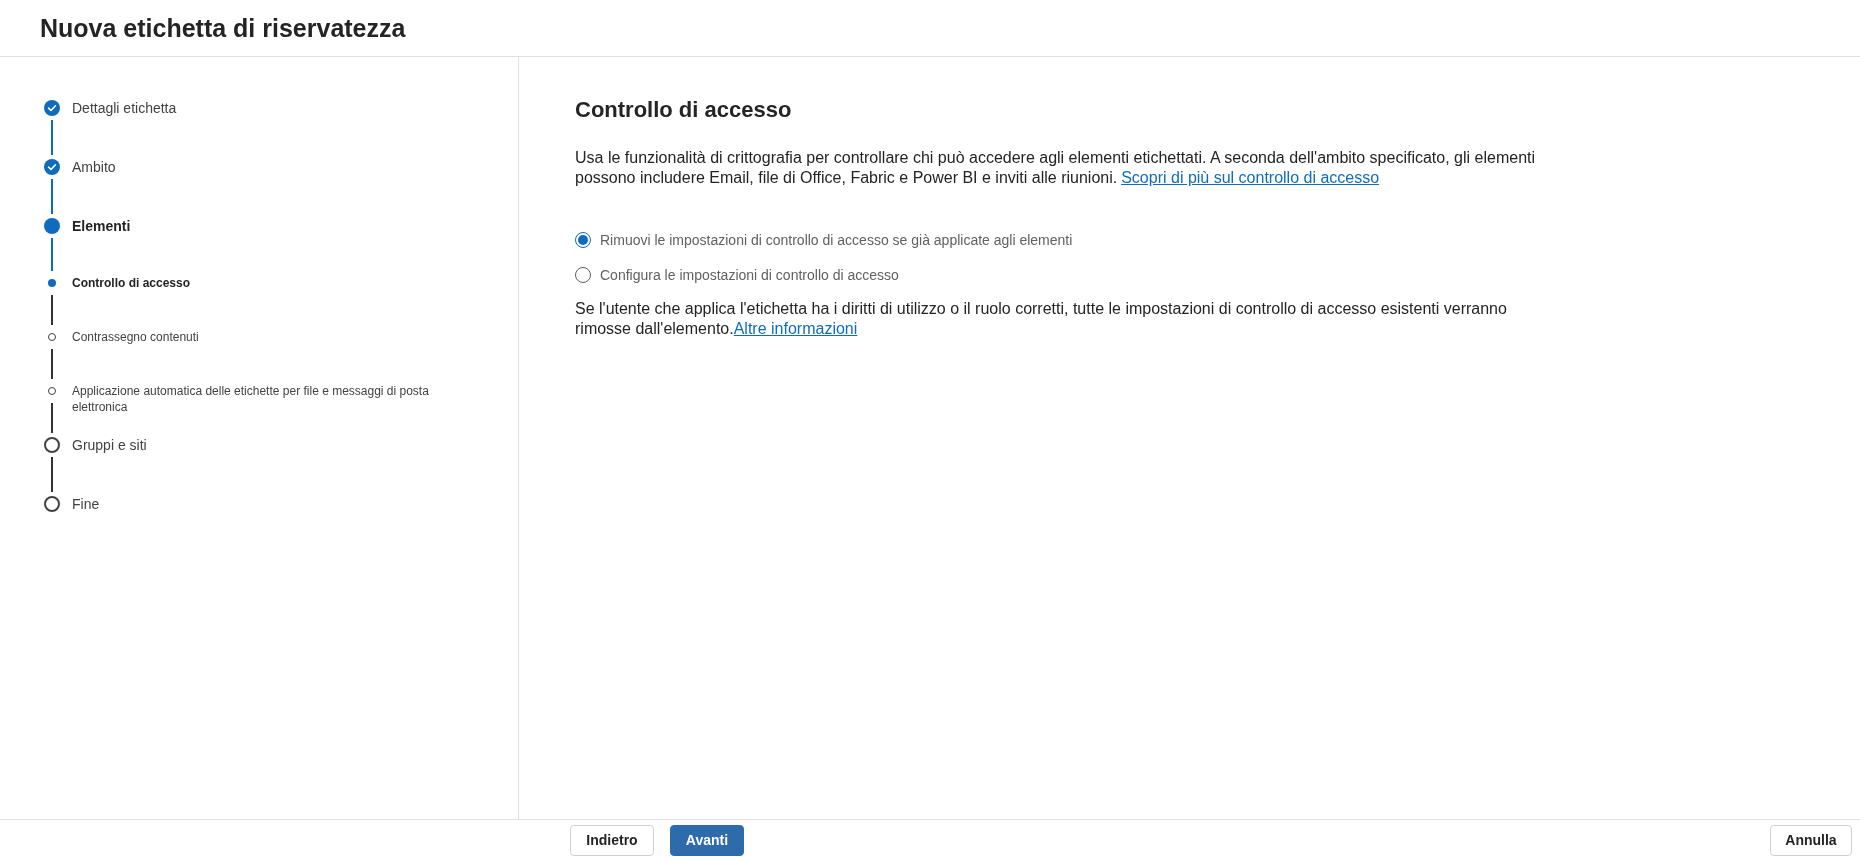 The image size is (1860, 861). What do you see at coordinates (135, 337) in the screenshot?
I see `step-label: Contrassegno contenuti` at bounding box center [135, 337].